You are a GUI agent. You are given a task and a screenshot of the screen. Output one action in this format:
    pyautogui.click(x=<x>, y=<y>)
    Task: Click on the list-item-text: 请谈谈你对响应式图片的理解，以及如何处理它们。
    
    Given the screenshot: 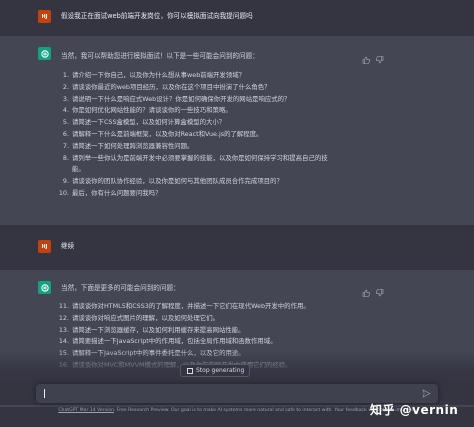 What is the action you would take?
    pyautogui.click(x=145, y=317)
    